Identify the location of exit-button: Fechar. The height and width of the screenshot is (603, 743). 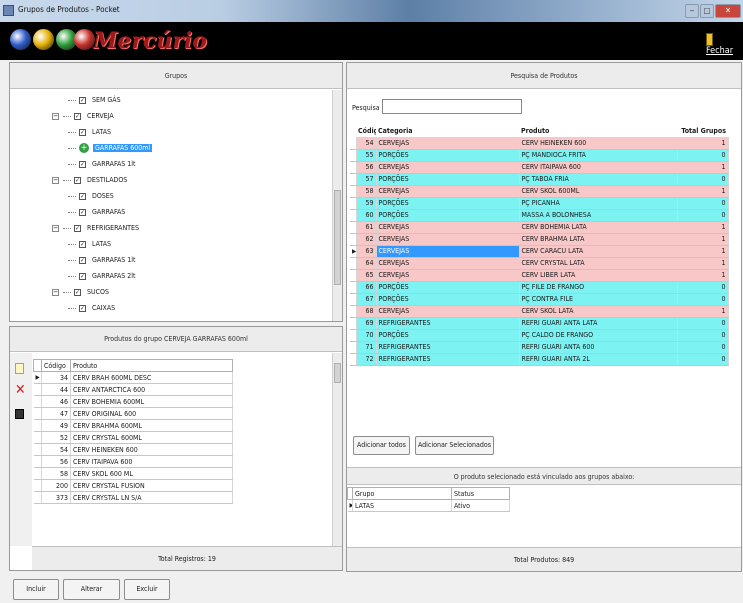
(724, 45).